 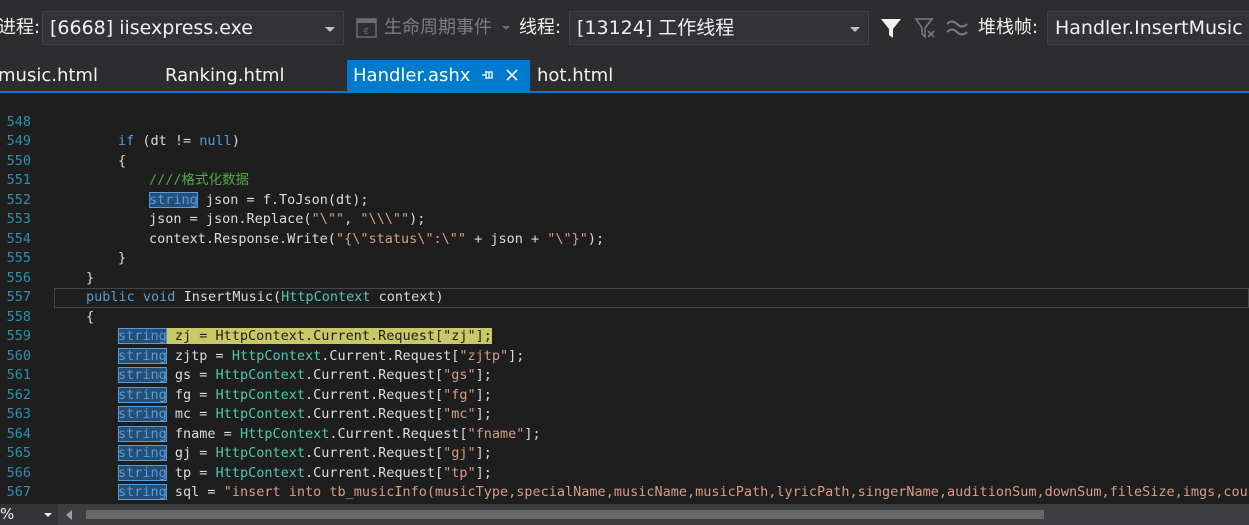 I want to click on tab-label: Ranking.html, so click(x=225, y=75).